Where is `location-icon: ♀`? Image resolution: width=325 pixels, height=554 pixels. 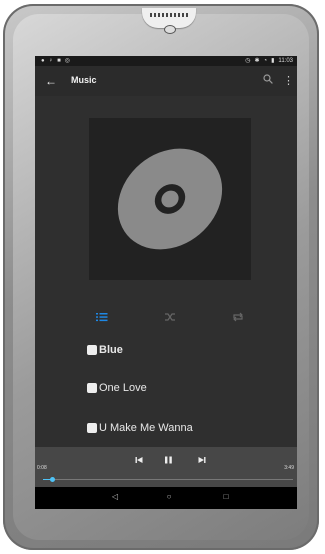 location-icon: ♀ is located at coordinates (51, 61).